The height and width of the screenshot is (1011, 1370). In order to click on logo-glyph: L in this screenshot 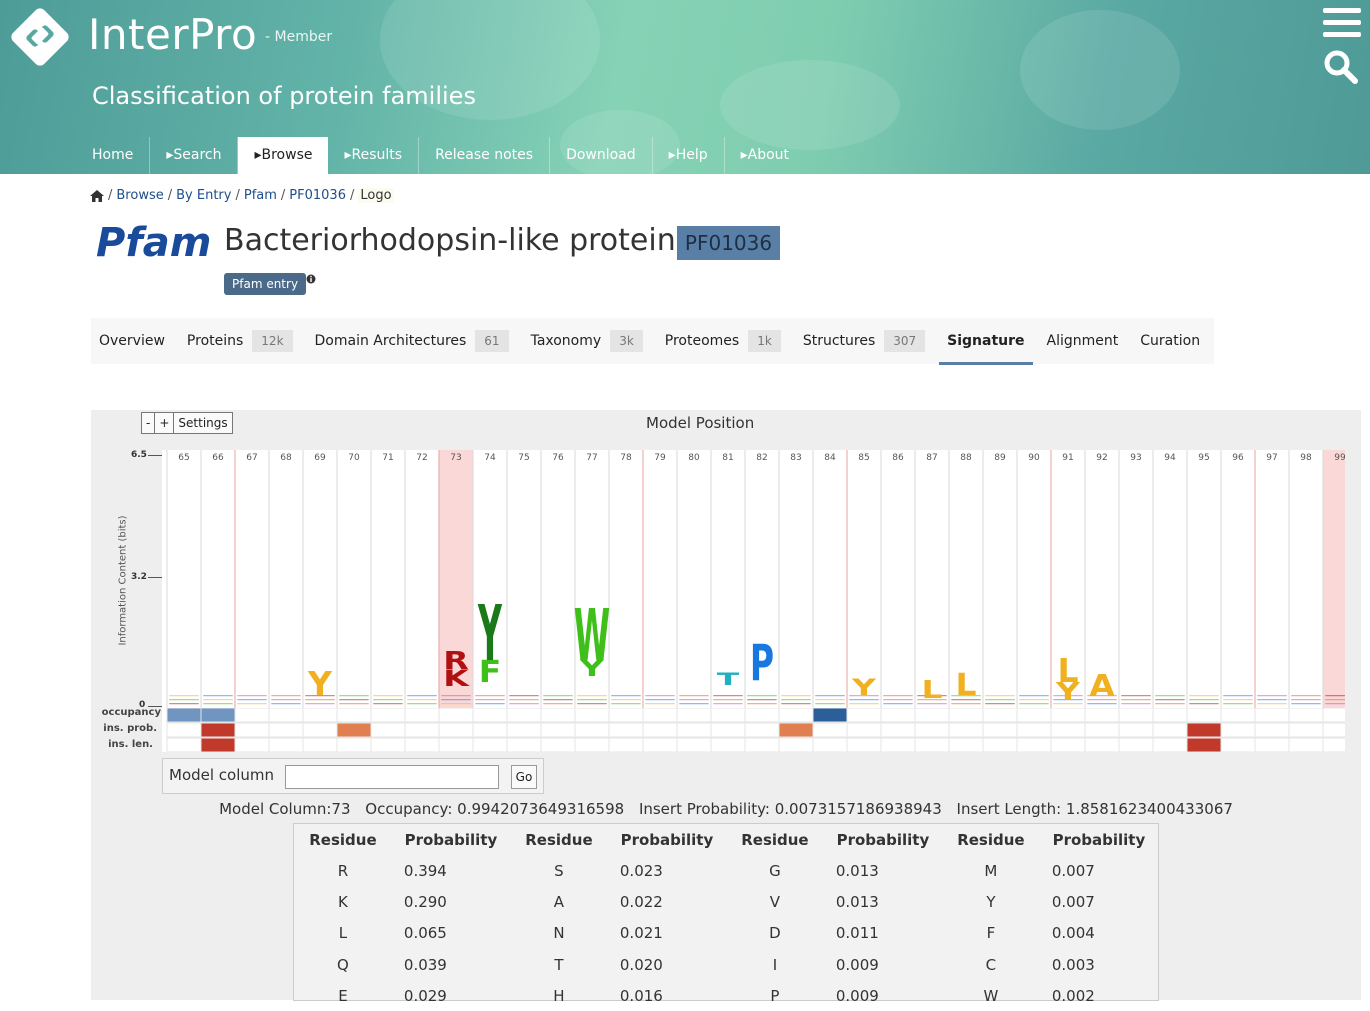, I will do `click(931, 689)`.